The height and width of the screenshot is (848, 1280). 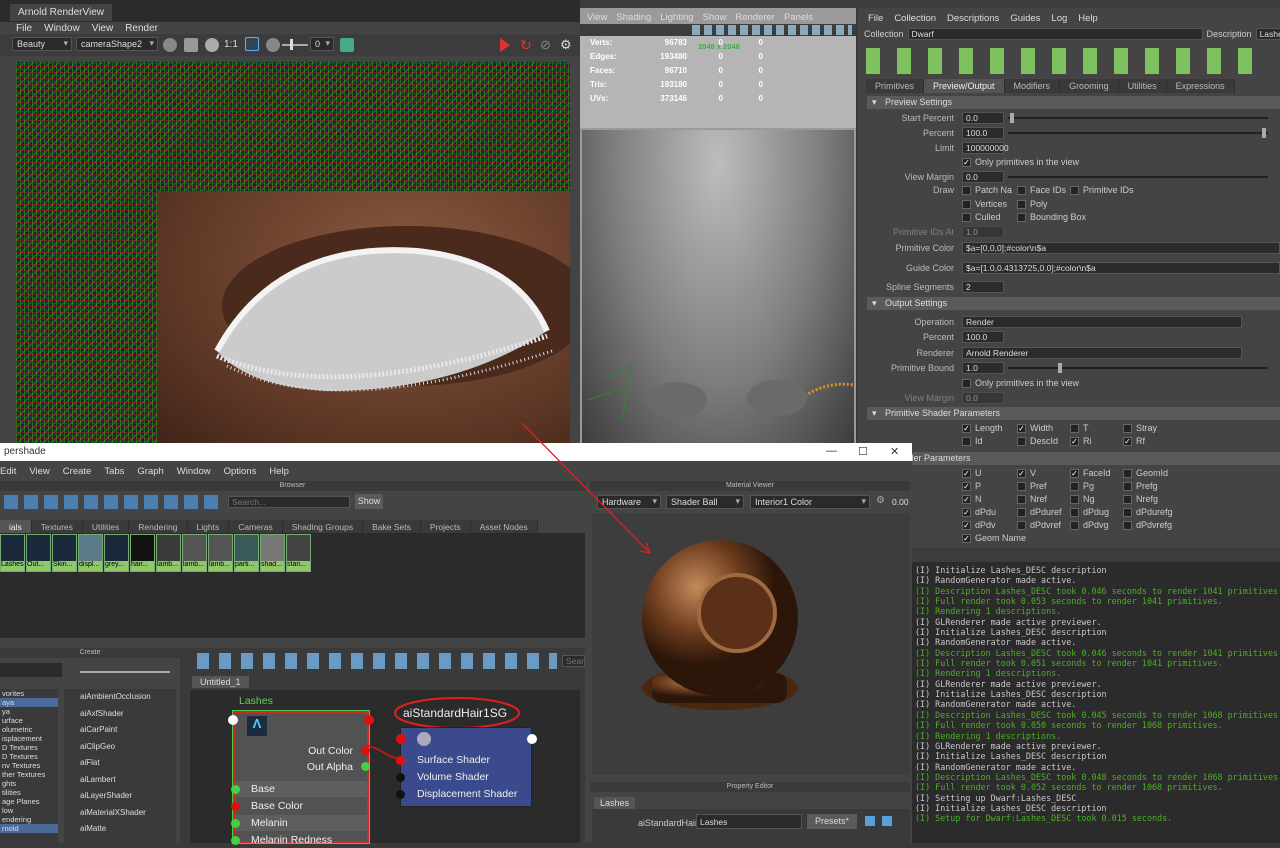 I want to click on menu-render: Render, so click(x=141, y=28).